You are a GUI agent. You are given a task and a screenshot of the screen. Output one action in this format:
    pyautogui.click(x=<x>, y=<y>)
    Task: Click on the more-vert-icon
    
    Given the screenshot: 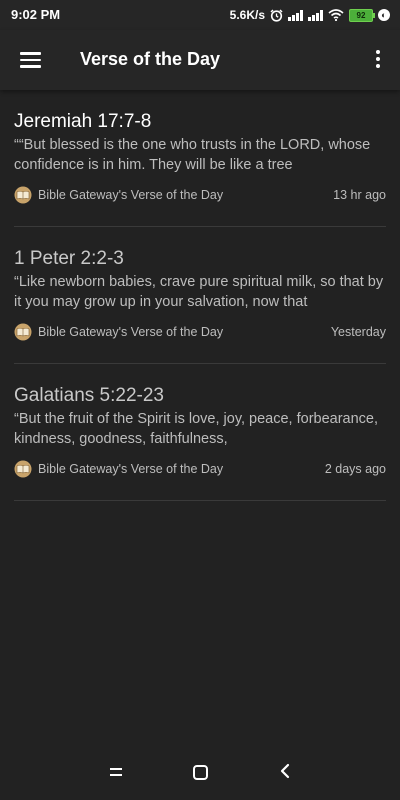 What is the action you would take?
    pyautogui.click(x=378, y=59)
    